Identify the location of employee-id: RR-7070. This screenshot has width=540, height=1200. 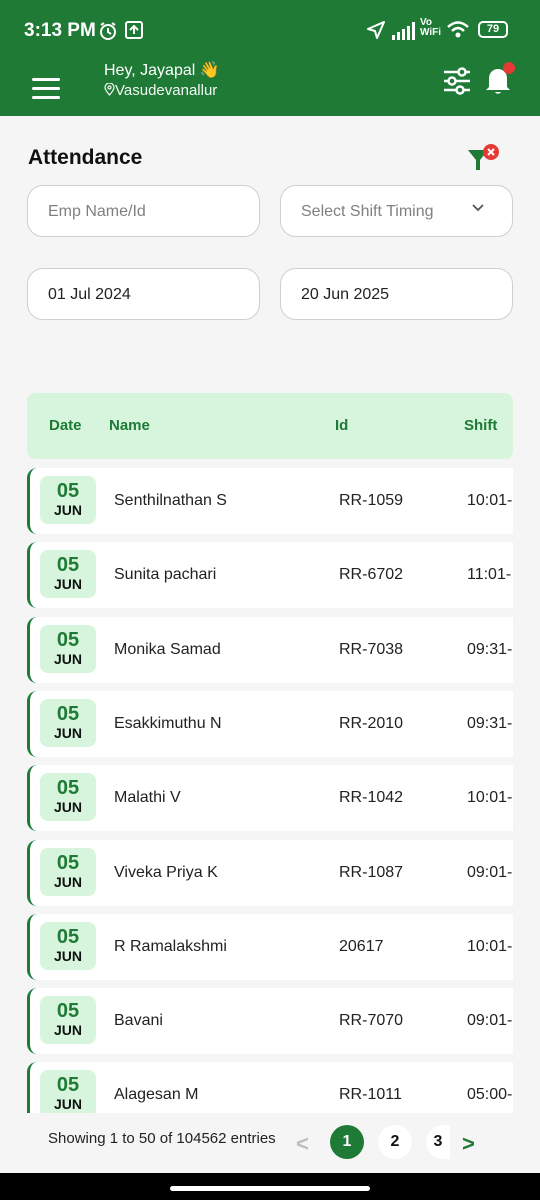
(371, 1021).